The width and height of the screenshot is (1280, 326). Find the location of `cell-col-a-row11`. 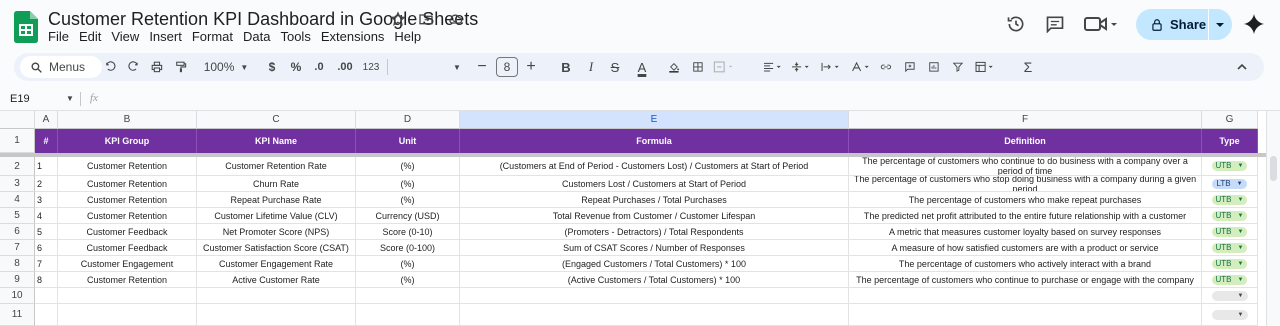

cell-col-a-row11 is located at coordinates (46, 315).